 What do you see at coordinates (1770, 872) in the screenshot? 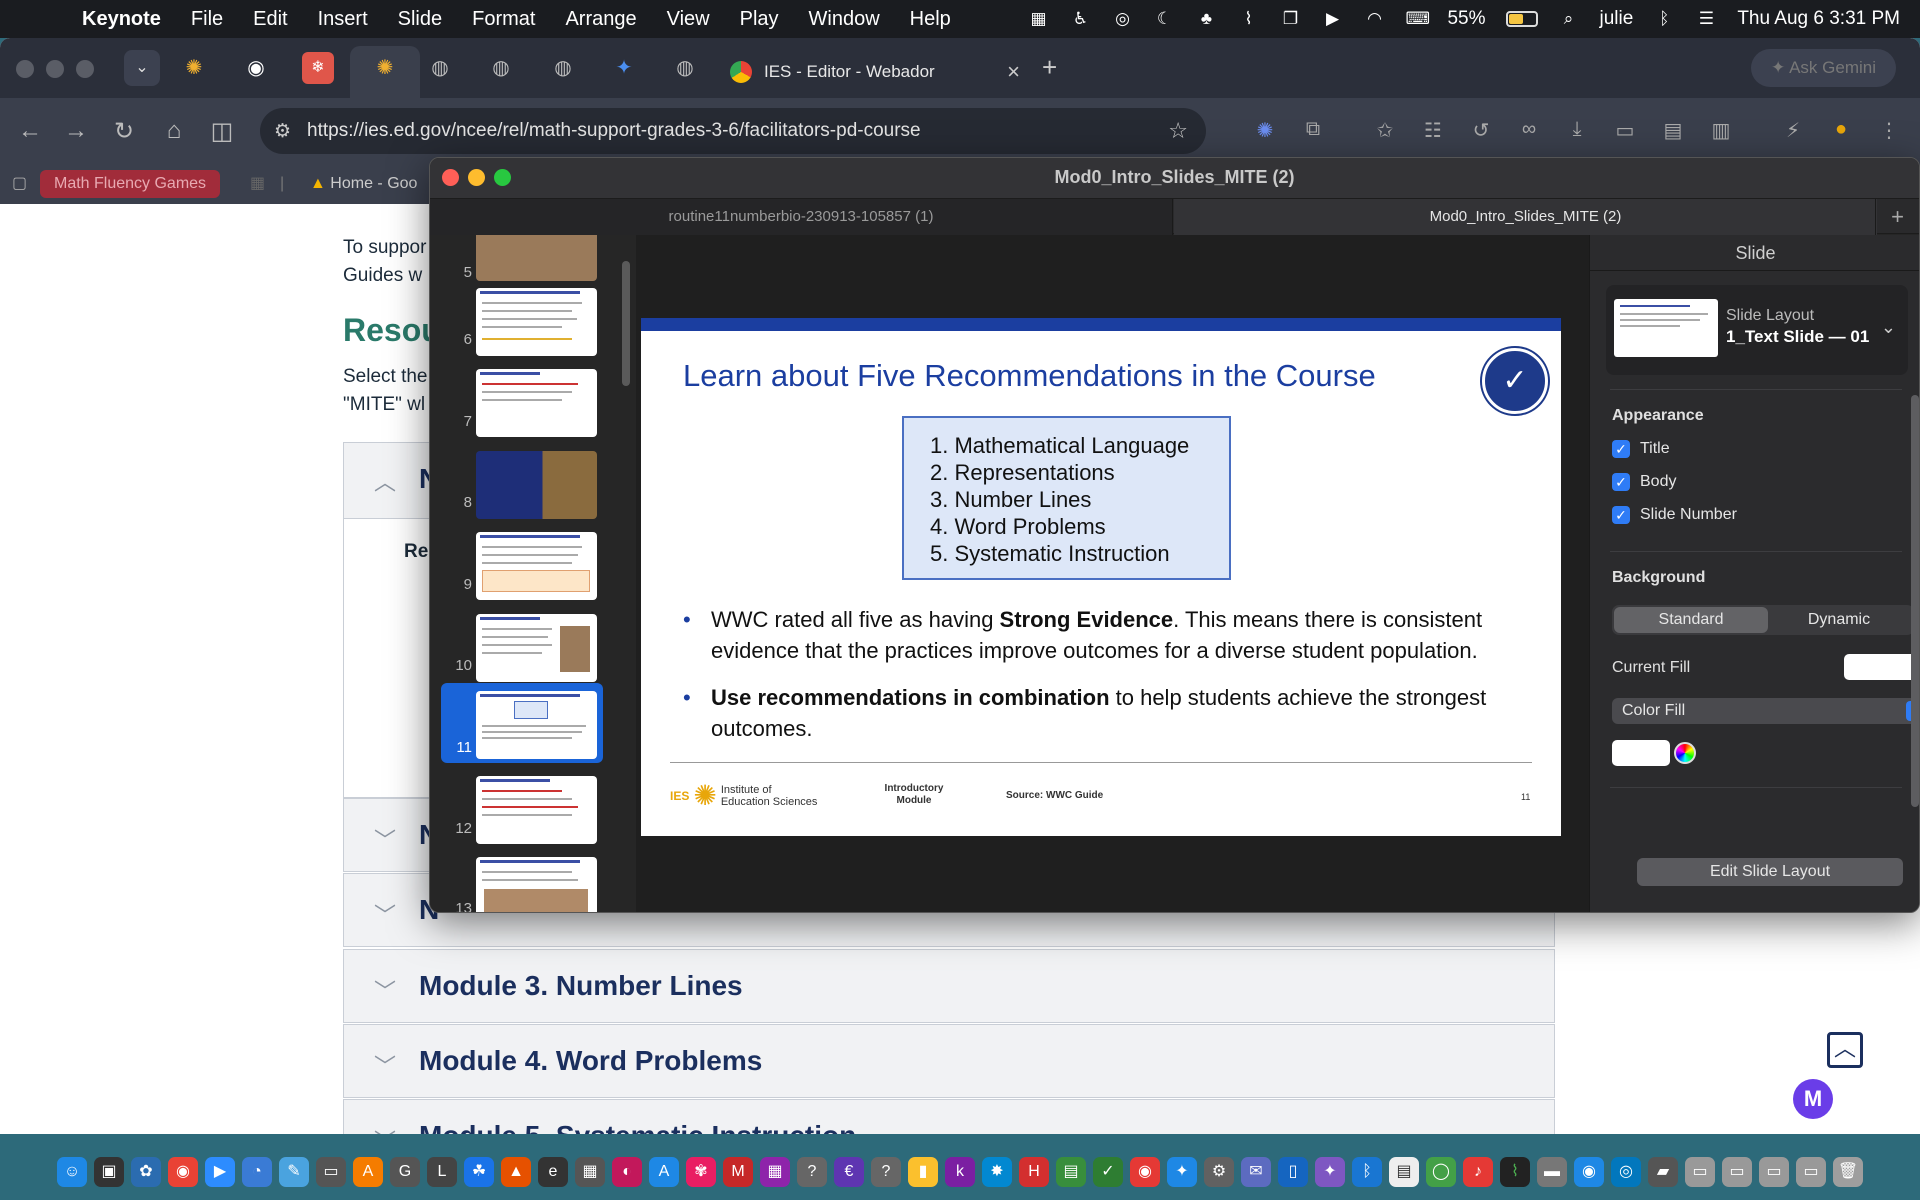
I see `edit-slide-layout-button: Edit Slide Layout` at bounding box center [1770, 872].